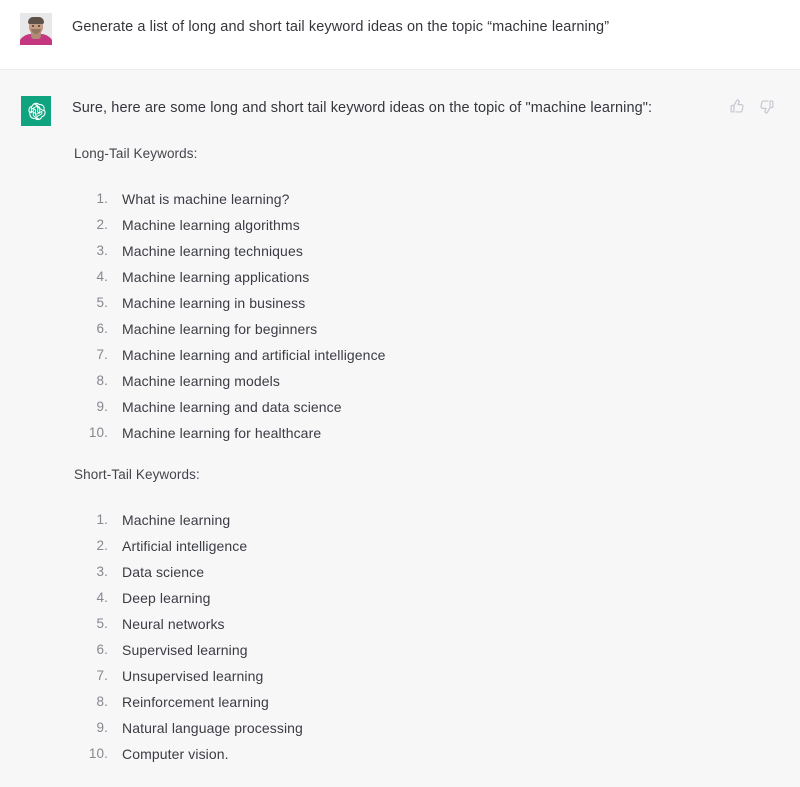 Image resolution: width=800 pixels, height=787 pixels. I want to click on user-avatar, so click(36, 29).